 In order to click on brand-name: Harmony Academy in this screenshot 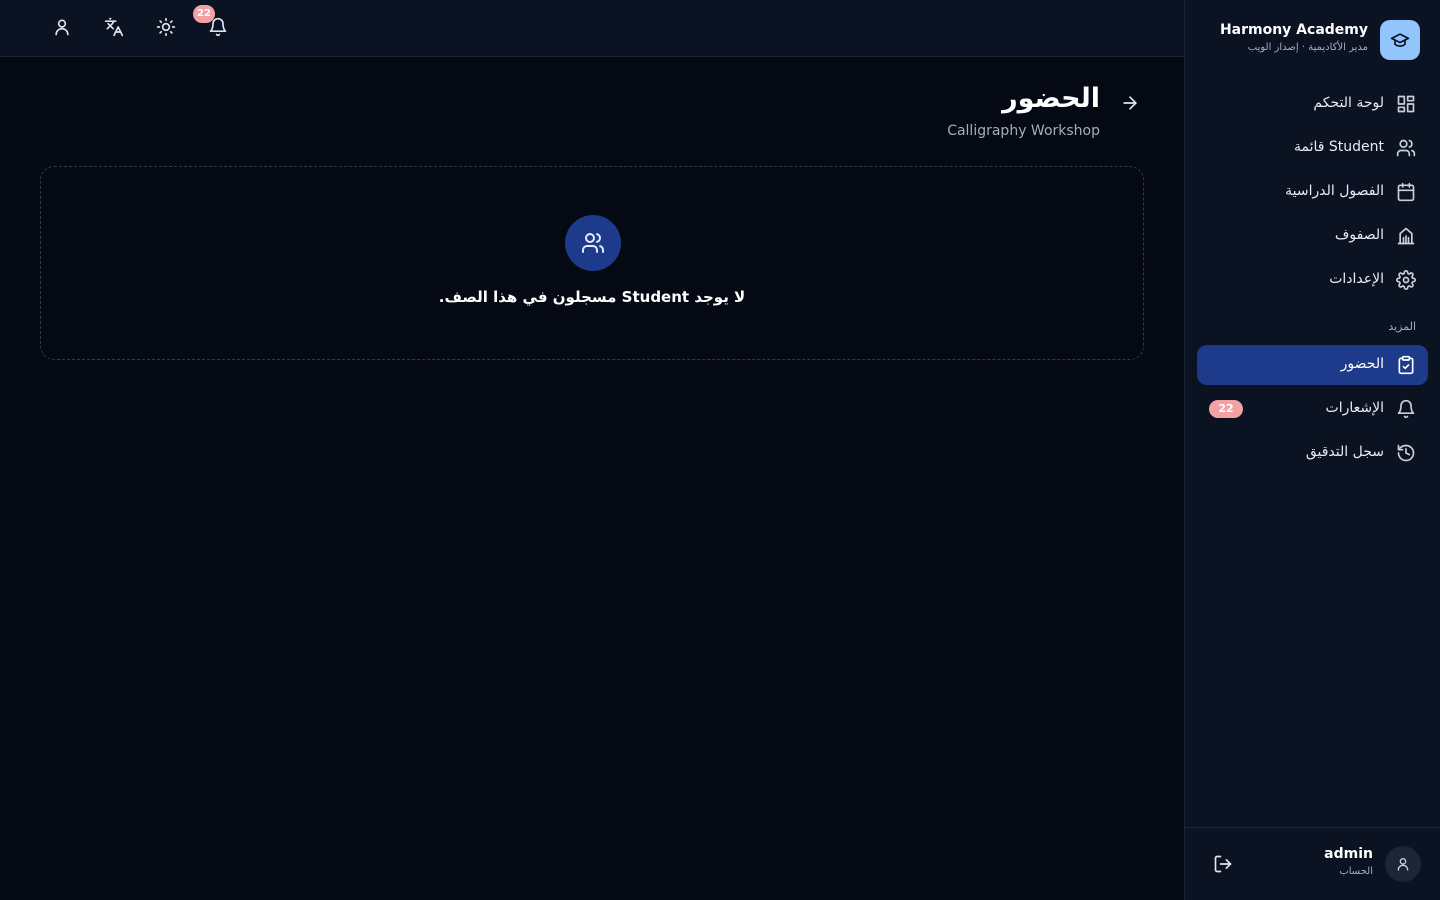, I will do `click(1293, 30)`.